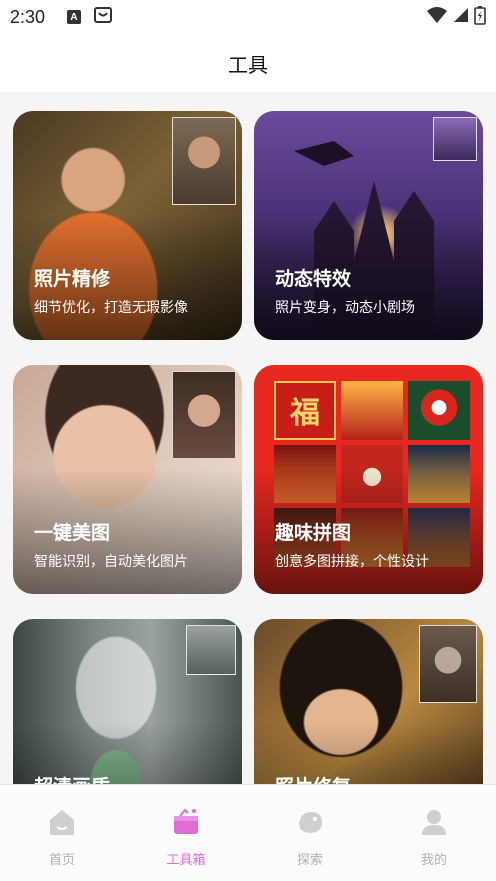 Image resolution: width=496 pixels, height=881 pixels. What do you see at coordinates (310, 824) in the screenshot?
I see `explore-icon` at bounding box center [310, 824].